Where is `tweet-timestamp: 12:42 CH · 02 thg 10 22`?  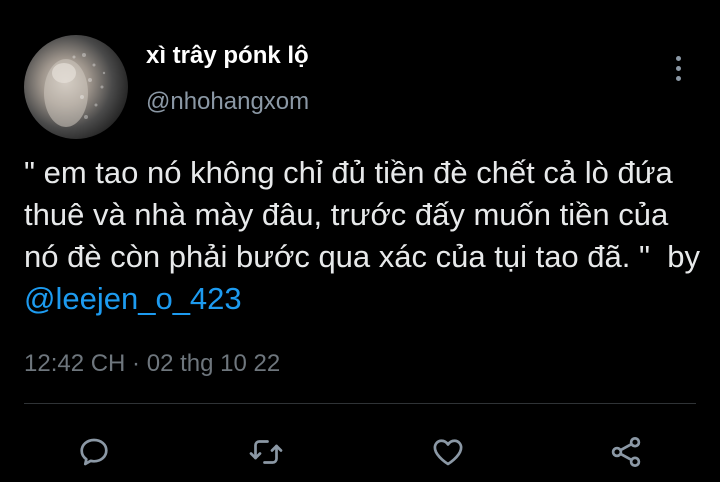
tweet-timestamp: 12:42 CH · 02 thg 10 22 is located at coordinates (152, 364).